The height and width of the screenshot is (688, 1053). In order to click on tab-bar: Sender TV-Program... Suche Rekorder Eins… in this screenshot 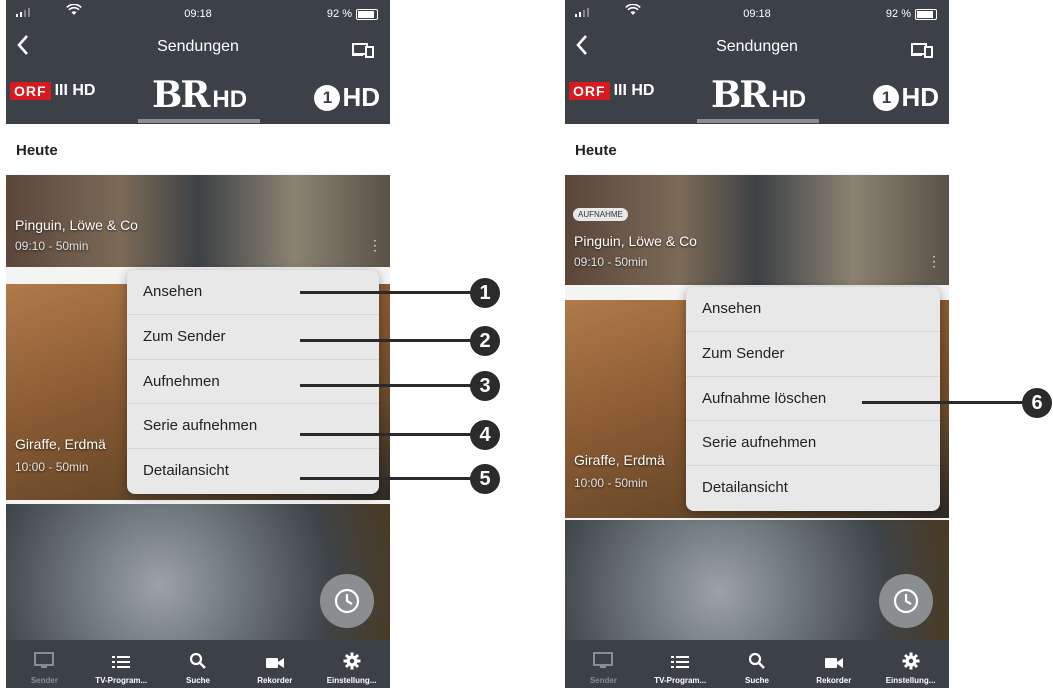, I will do `click(198, 664)`.